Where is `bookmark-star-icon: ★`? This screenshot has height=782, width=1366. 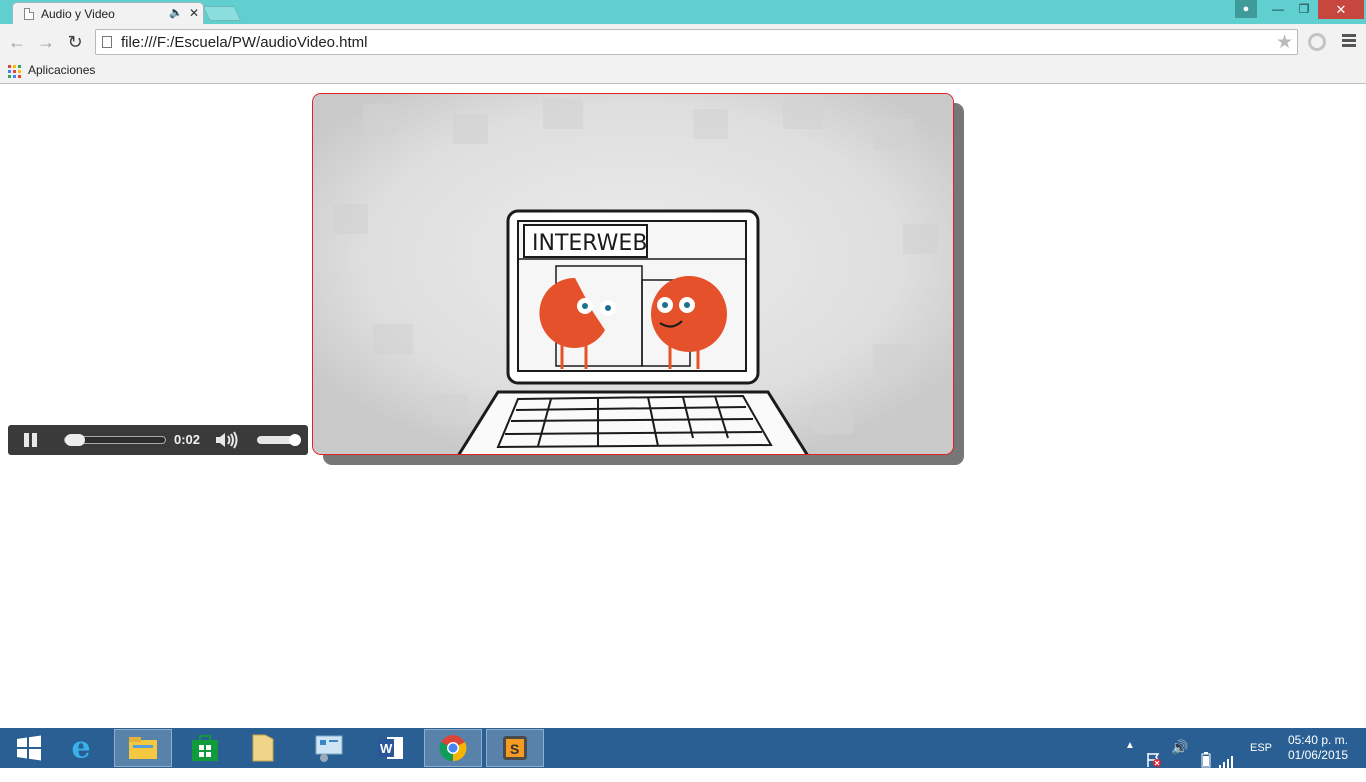
bookmark-star-icon: ★ is located at coordinates (1284, 42).